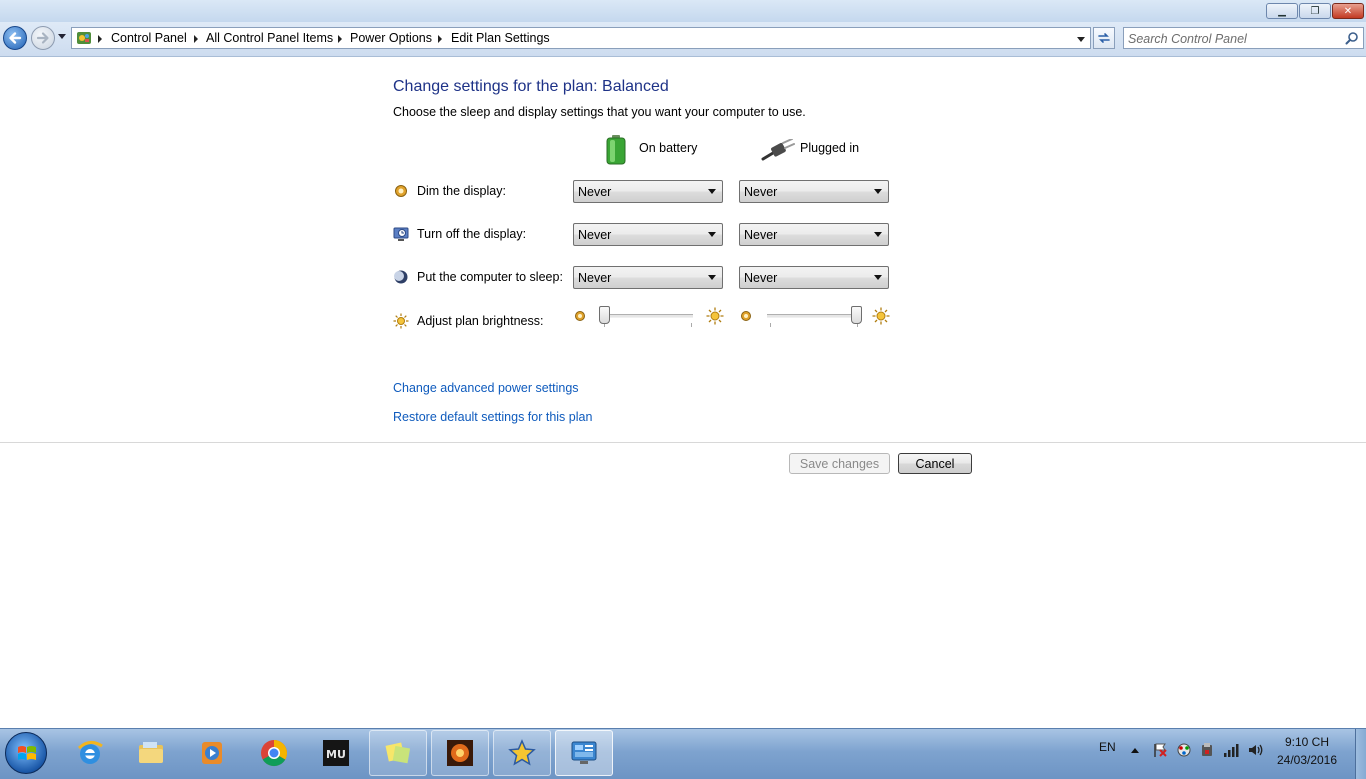  Describe the element at coordinates (84, 38) in the screenshot. I see `control-panel-icon` at that location.